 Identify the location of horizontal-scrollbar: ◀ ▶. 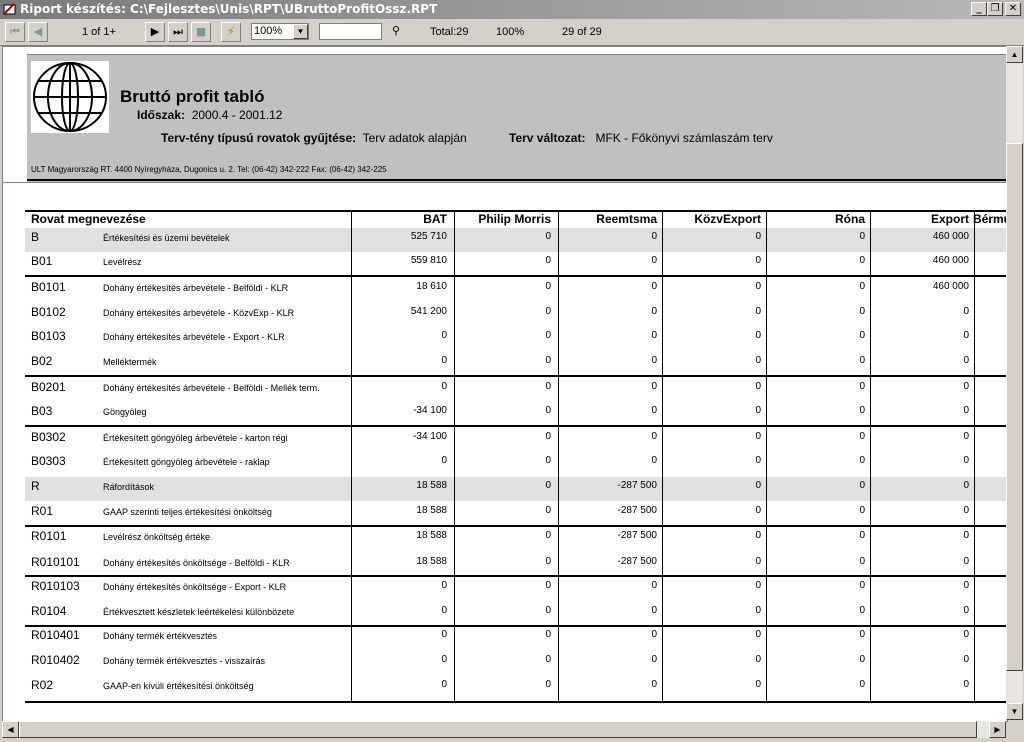
(504, 729).